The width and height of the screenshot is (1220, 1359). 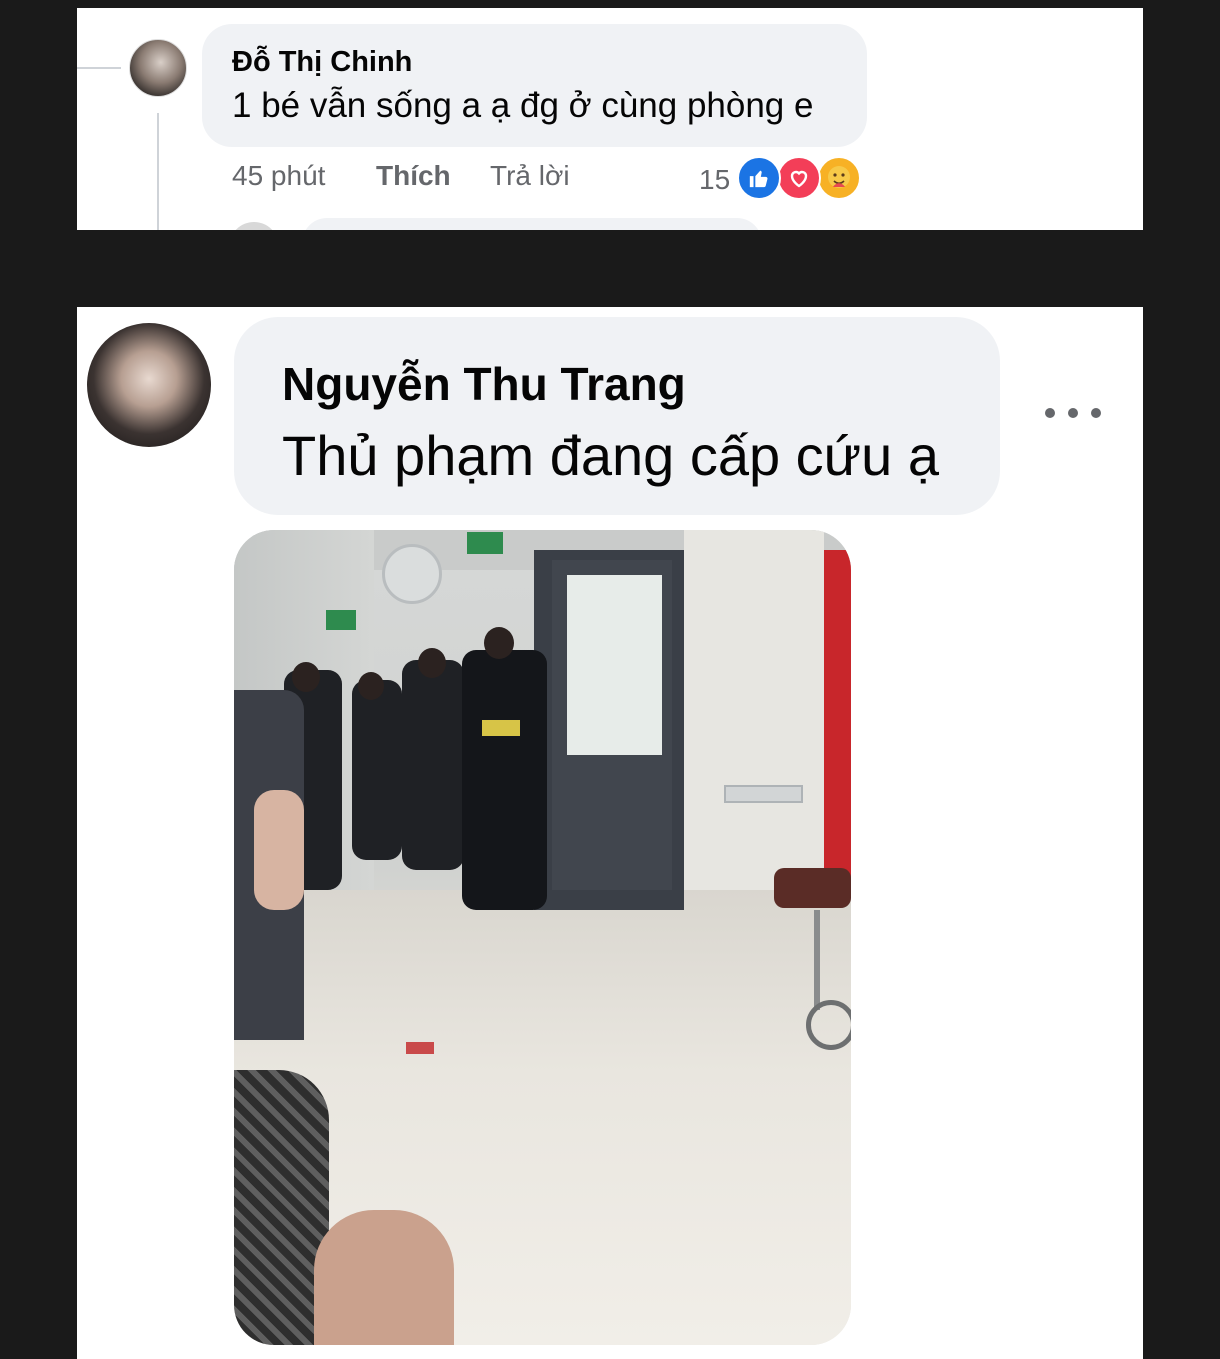 What do you see at coordinates (413, 176) in the screenshot?
I see `like-button: Thích` at bounding box center [413, 176].